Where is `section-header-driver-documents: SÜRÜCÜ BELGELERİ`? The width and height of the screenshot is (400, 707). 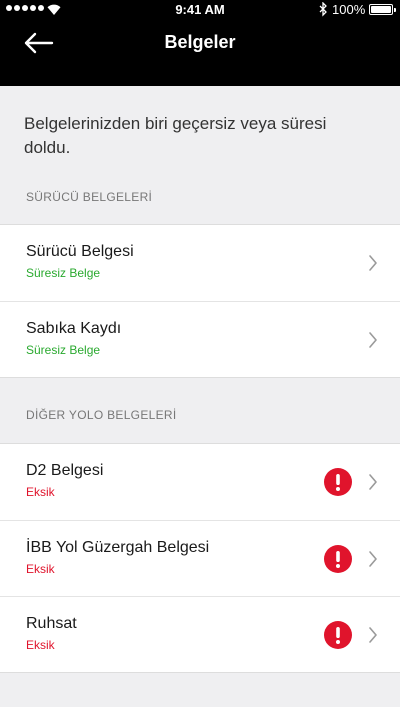
section-header-driver-documents: SÜRÜCÜ BELGELERİ is located at coordinates (89, 197).